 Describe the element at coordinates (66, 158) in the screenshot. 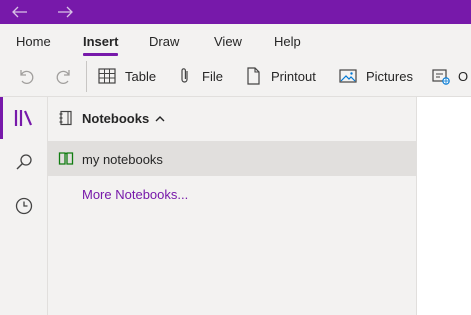

I see `open-notebook-icon` at that location.